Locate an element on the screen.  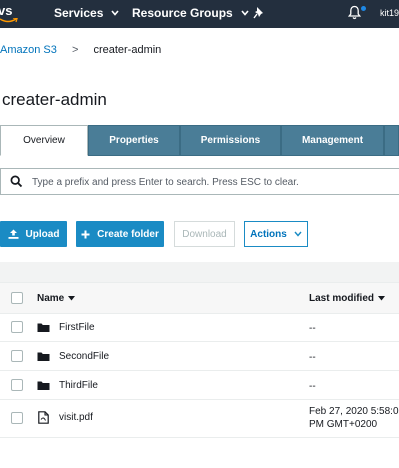
table-row: FirstFile -- is located at coordinates (199, 328).